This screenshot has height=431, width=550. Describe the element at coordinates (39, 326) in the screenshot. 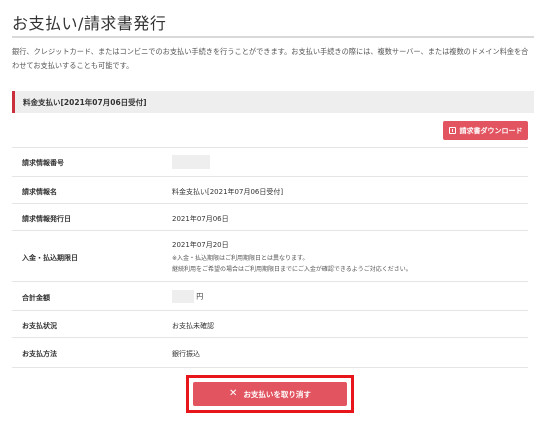

I see `row-label: お支払状況` at that location.